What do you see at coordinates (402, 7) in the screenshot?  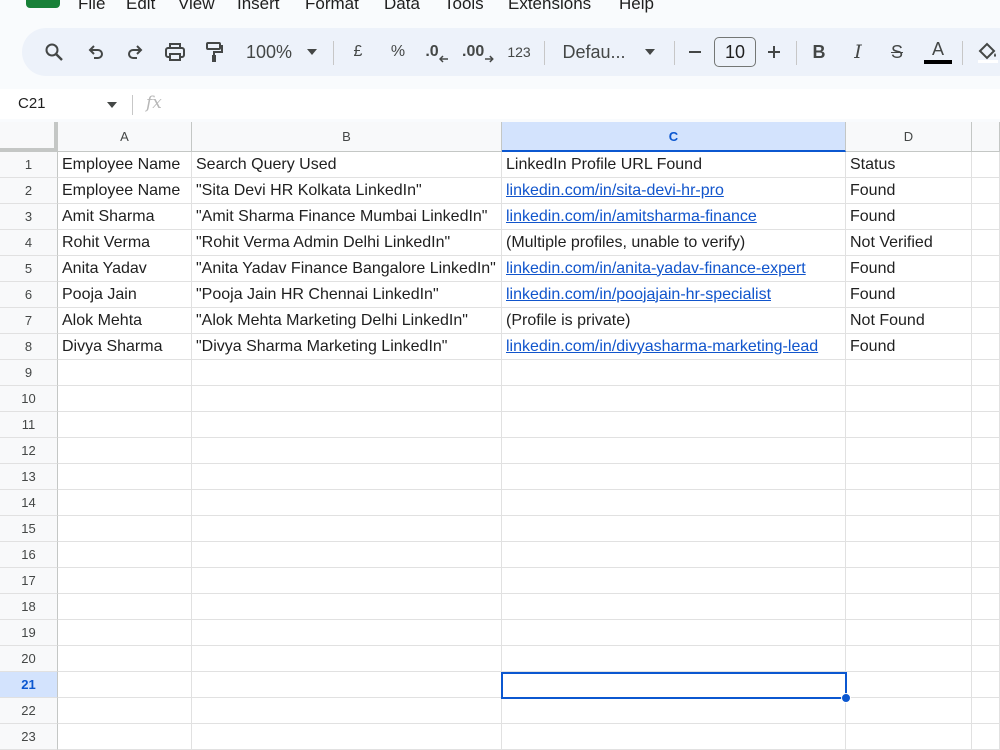 I see `menu-data: Data` at bounding box center [402, 7].